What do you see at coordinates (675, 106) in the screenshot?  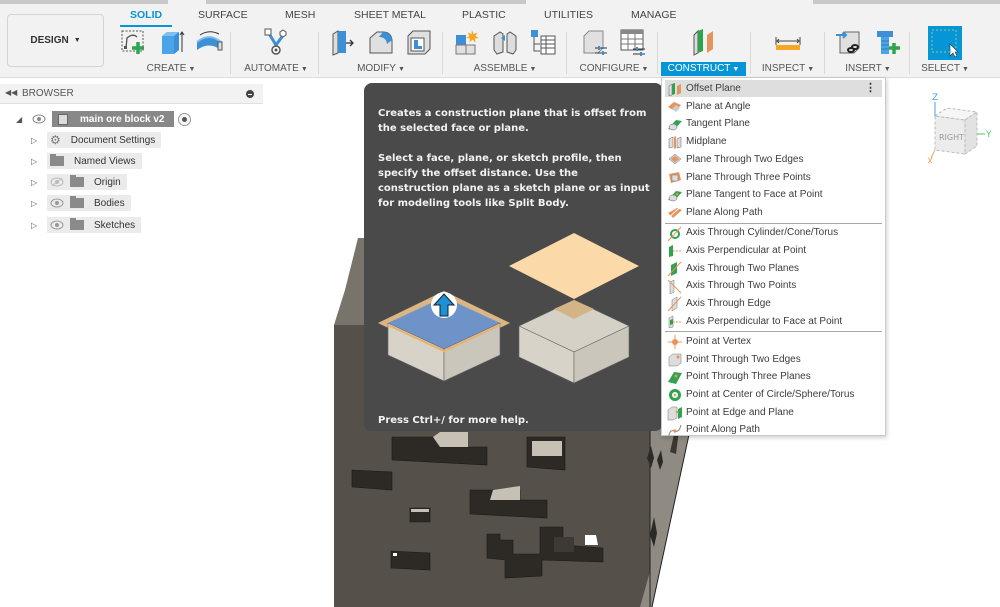 I see `plane-at-angle-icon` at bounding box center [675, 106].